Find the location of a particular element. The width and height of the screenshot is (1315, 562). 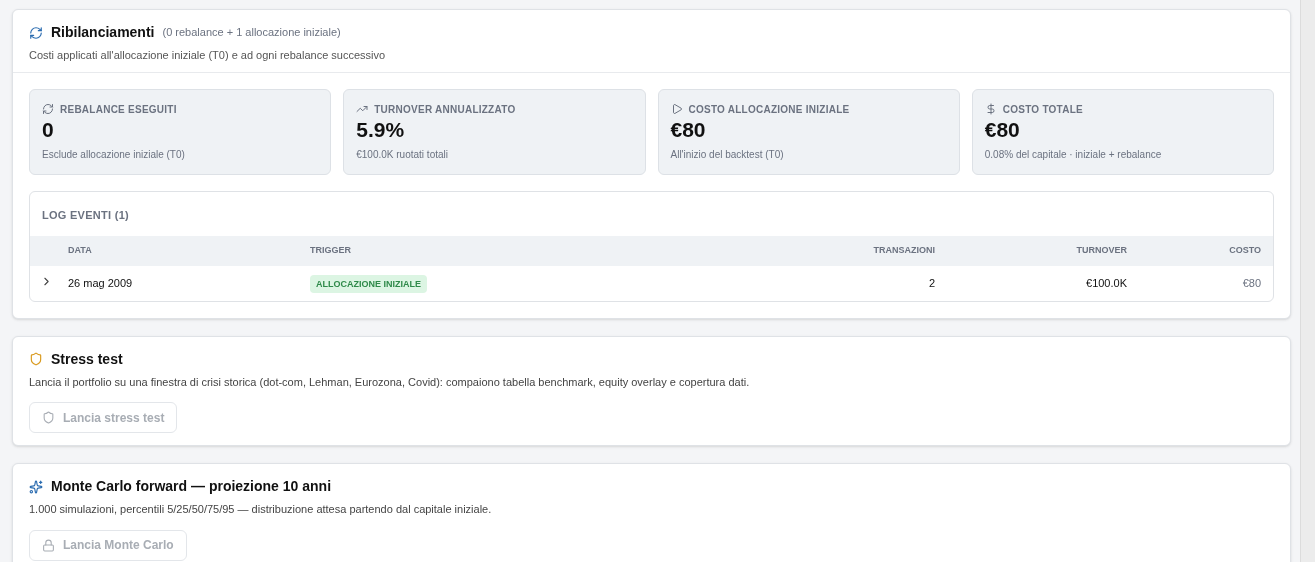

table-cell: 2 is located at coordinates (931, 282).